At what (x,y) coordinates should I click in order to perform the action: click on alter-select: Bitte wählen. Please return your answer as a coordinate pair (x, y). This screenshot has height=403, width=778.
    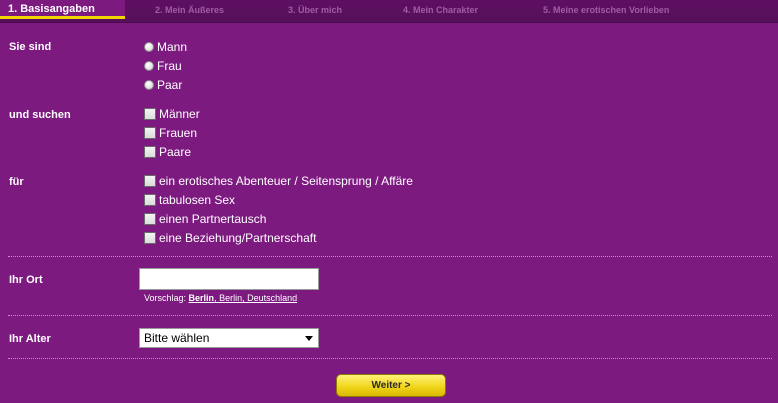
    Looking at the image, I should click on (229, 338).